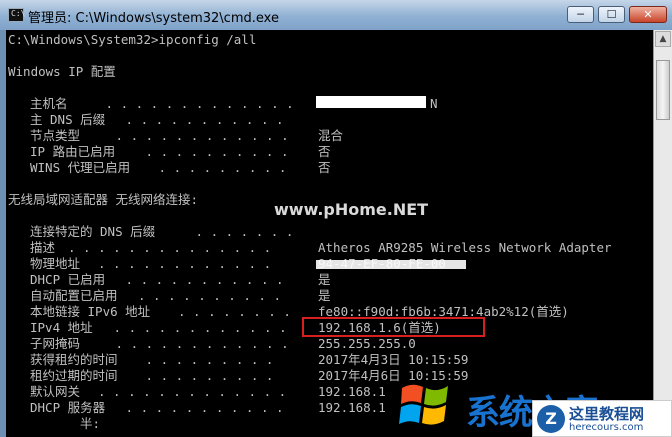 Image resolution: width=672 pixels, height=437 pixels. I want to click on row-label: 自动配置已启用, so click(74, 295).